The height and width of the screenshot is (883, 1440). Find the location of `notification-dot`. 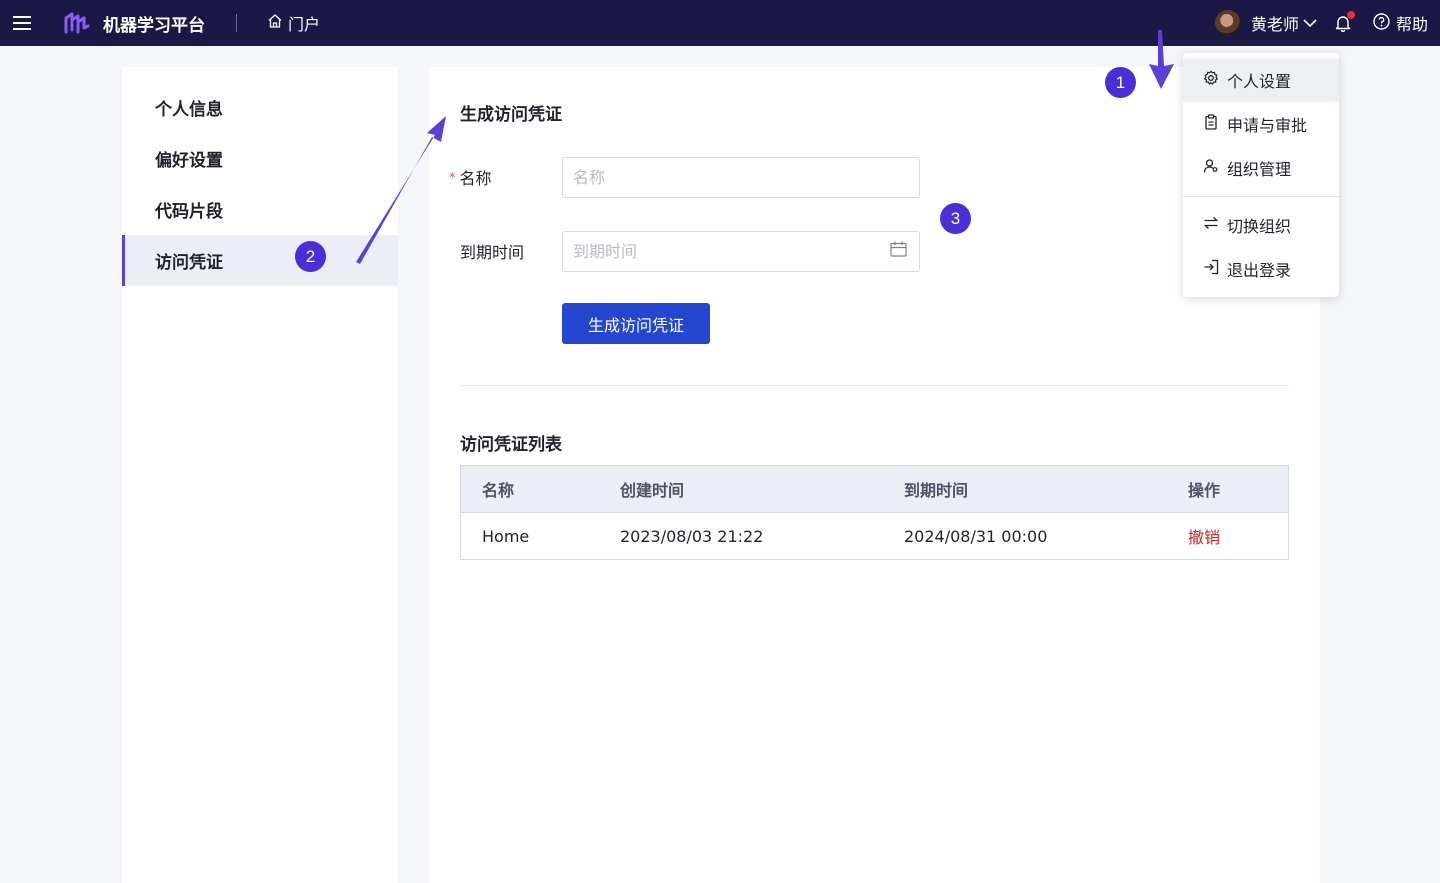

notification-dot is located at coordinates (1350, 15).